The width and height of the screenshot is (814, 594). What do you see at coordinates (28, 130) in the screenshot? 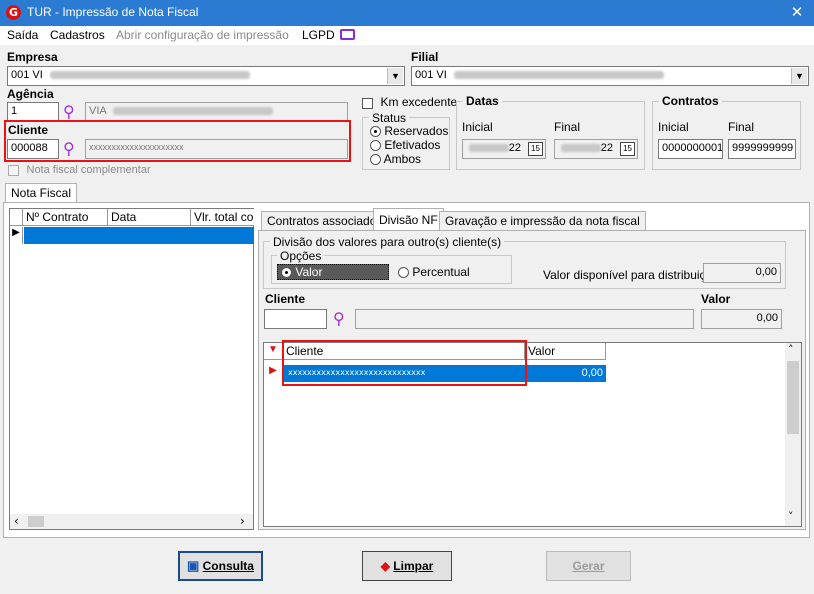
I see `cliente-label: Cliente` at bounding box center [28, 130].